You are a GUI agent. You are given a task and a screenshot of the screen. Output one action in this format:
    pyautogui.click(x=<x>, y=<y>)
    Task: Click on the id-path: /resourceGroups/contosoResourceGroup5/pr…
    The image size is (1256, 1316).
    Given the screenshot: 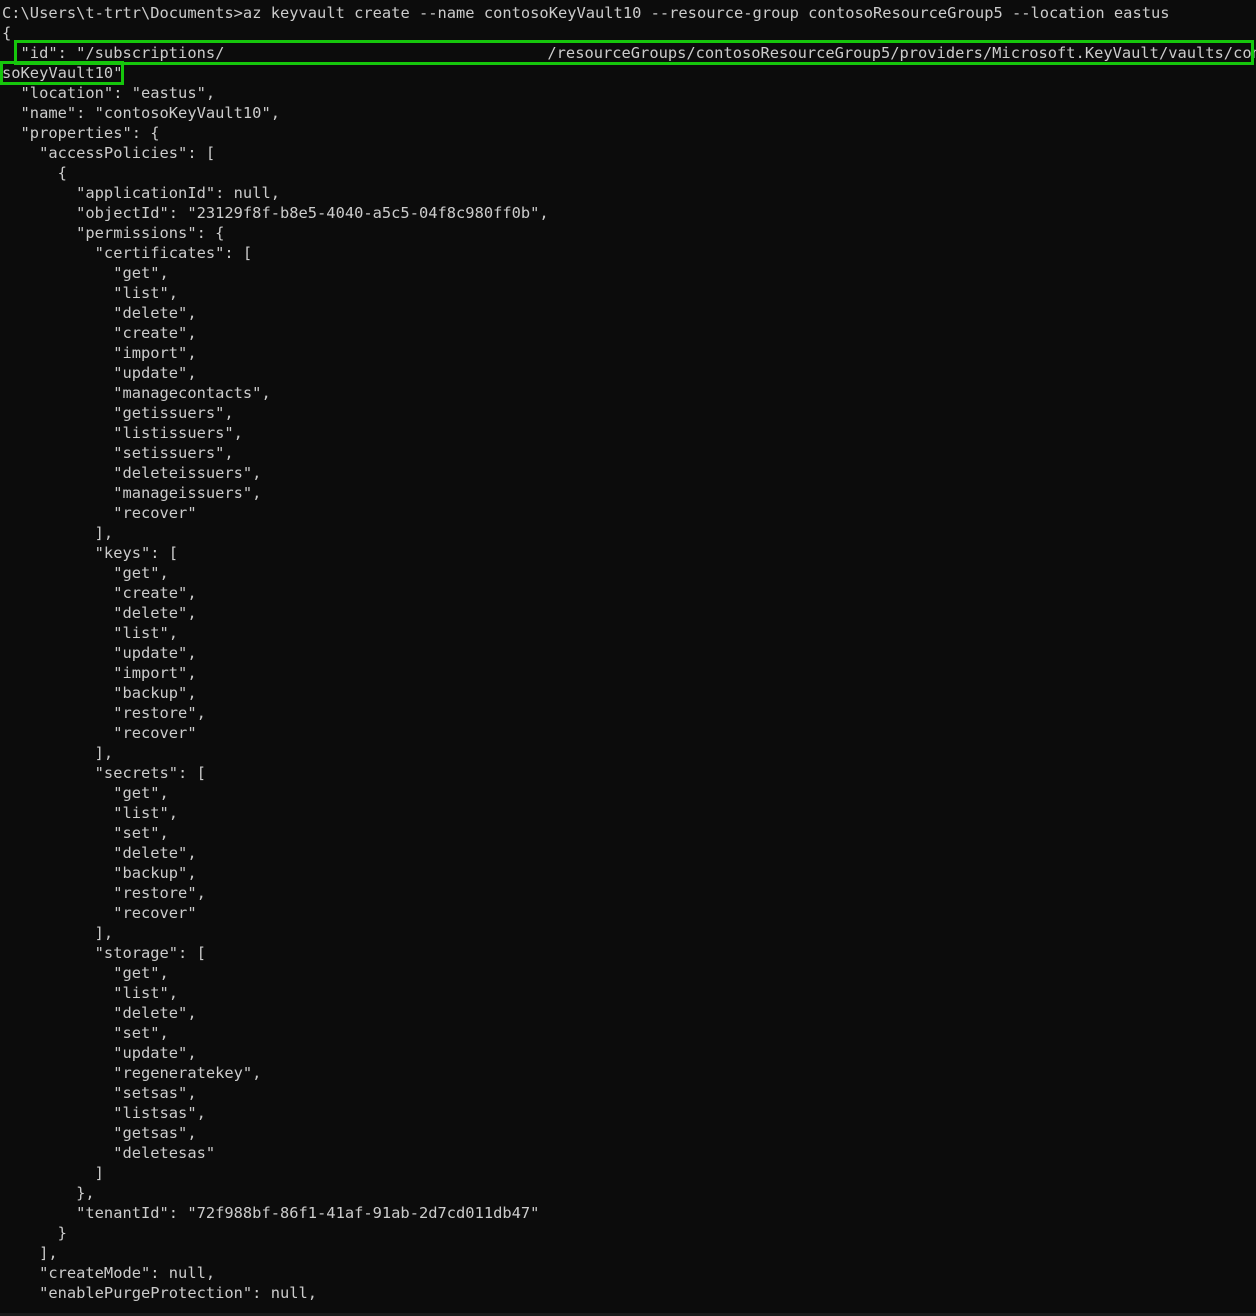 What is the action you would take?
    pyautogui.click(x=901, y=53)
    